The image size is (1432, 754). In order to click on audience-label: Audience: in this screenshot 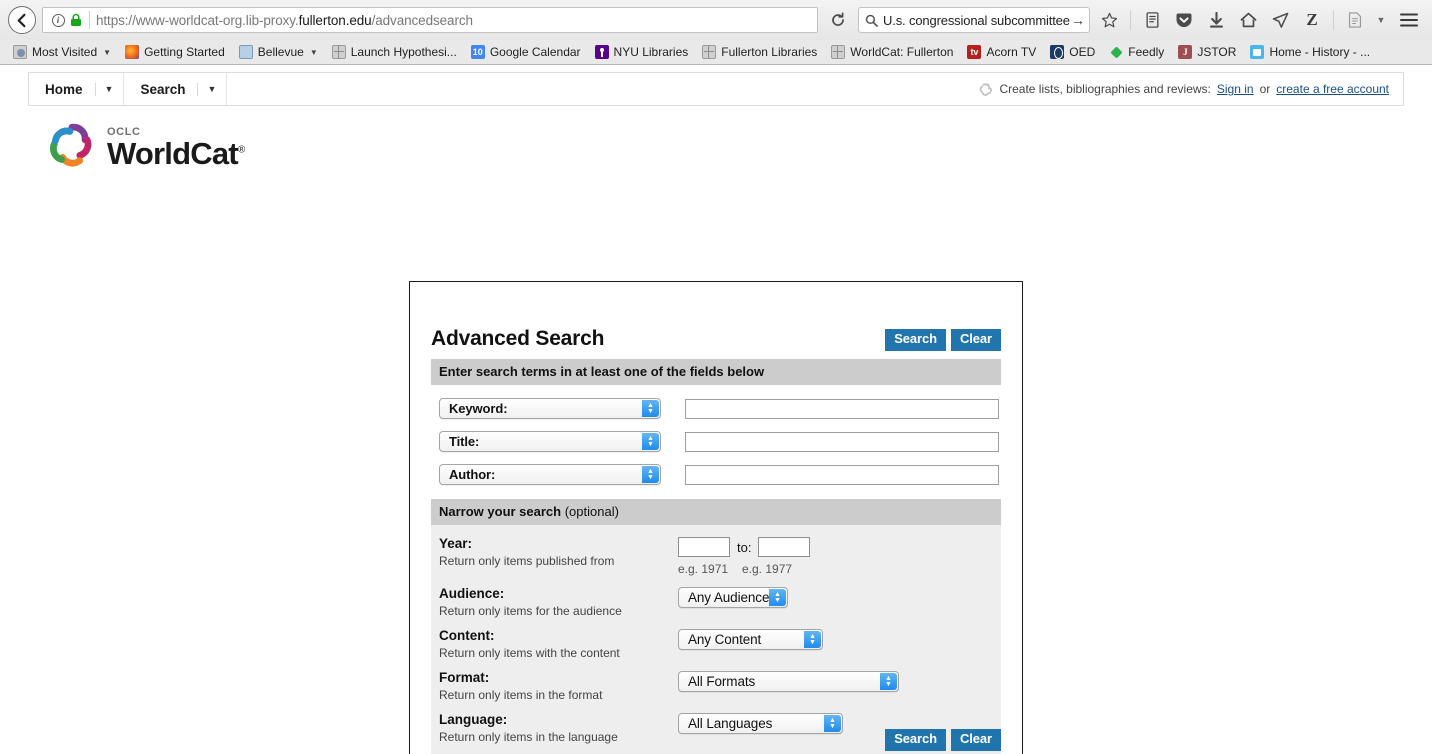, I will do `click(472, 593)`.